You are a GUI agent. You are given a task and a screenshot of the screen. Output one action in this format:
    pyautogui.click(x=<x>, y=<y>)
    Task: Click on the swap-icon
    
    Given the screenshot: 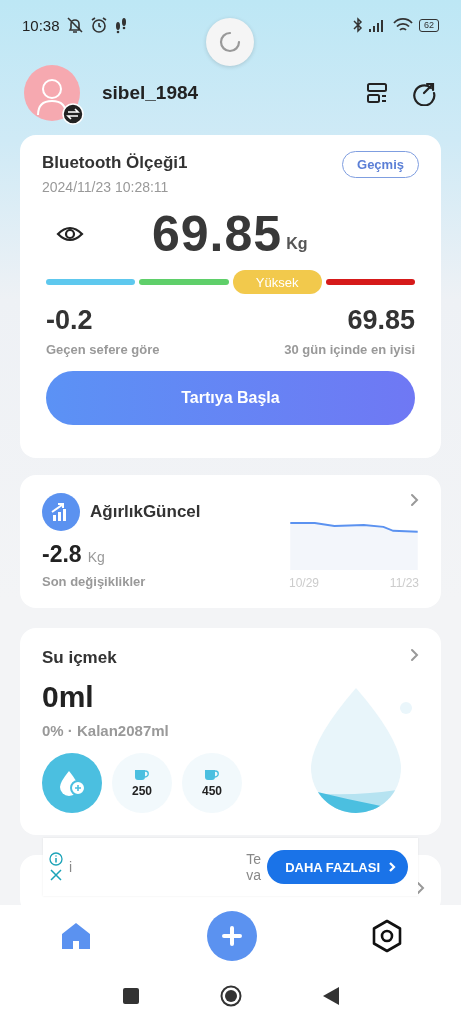 What is the action you would take?
    pyautogui.click(x=73, y=113)
    